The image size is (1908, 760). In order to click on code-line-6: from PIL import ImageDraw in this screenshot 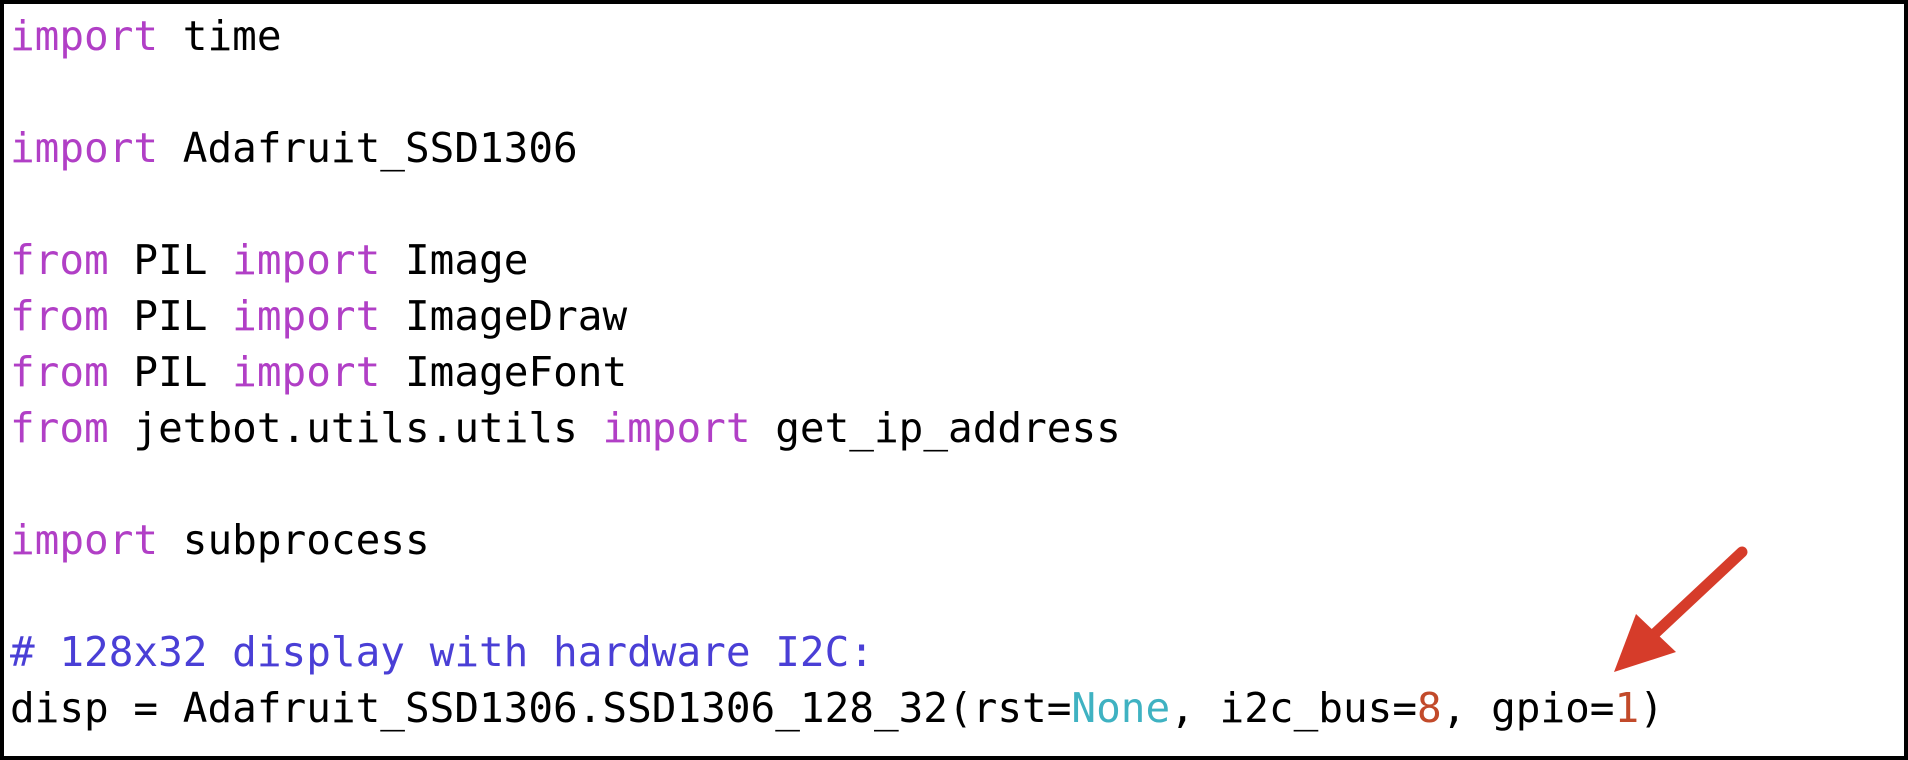, I will do `click(837, 316)`.